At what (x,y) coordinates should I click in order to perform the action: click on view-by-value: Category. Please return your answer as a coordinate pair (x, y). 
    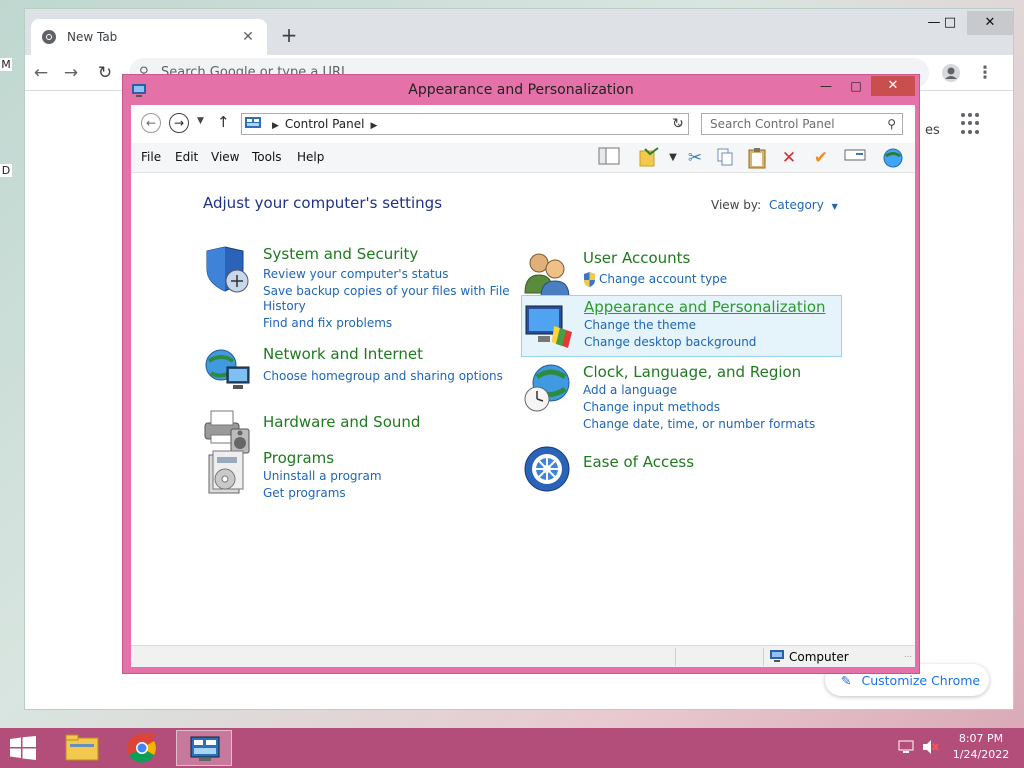
    Looking at the image, I should click on (796, 205).